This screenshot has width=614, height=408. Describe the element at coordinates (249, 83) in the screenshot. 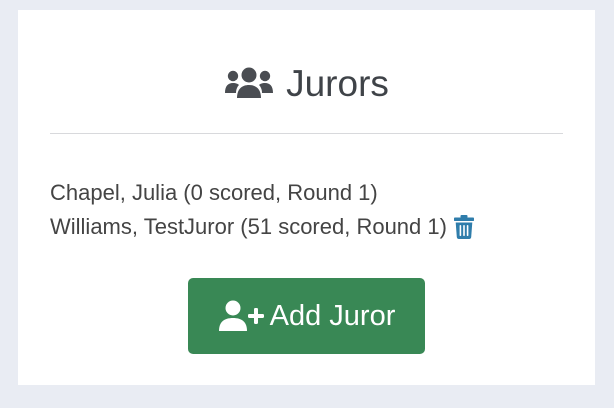

I see `users-icon` at that location.